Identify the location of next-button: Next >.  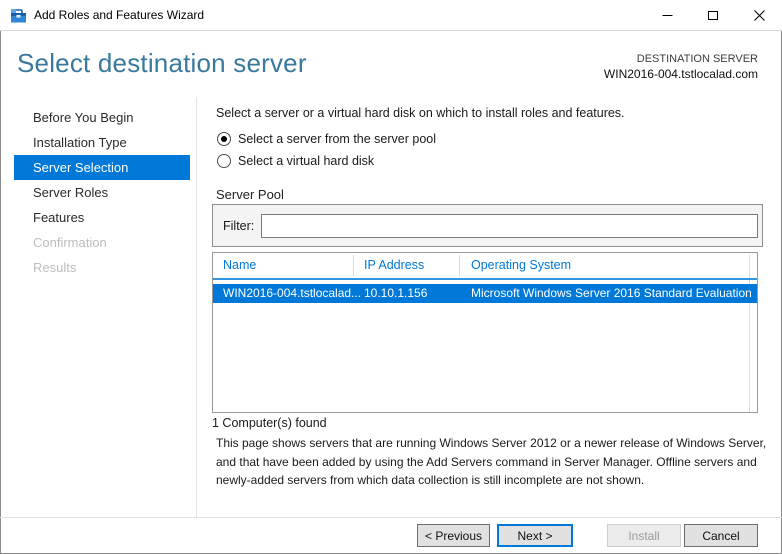
(535, 535).